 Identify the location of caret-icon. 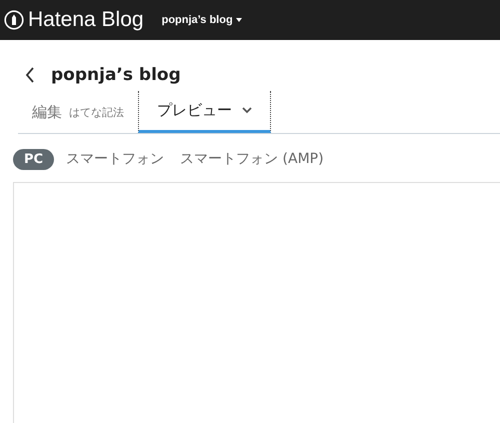
(239, 20).